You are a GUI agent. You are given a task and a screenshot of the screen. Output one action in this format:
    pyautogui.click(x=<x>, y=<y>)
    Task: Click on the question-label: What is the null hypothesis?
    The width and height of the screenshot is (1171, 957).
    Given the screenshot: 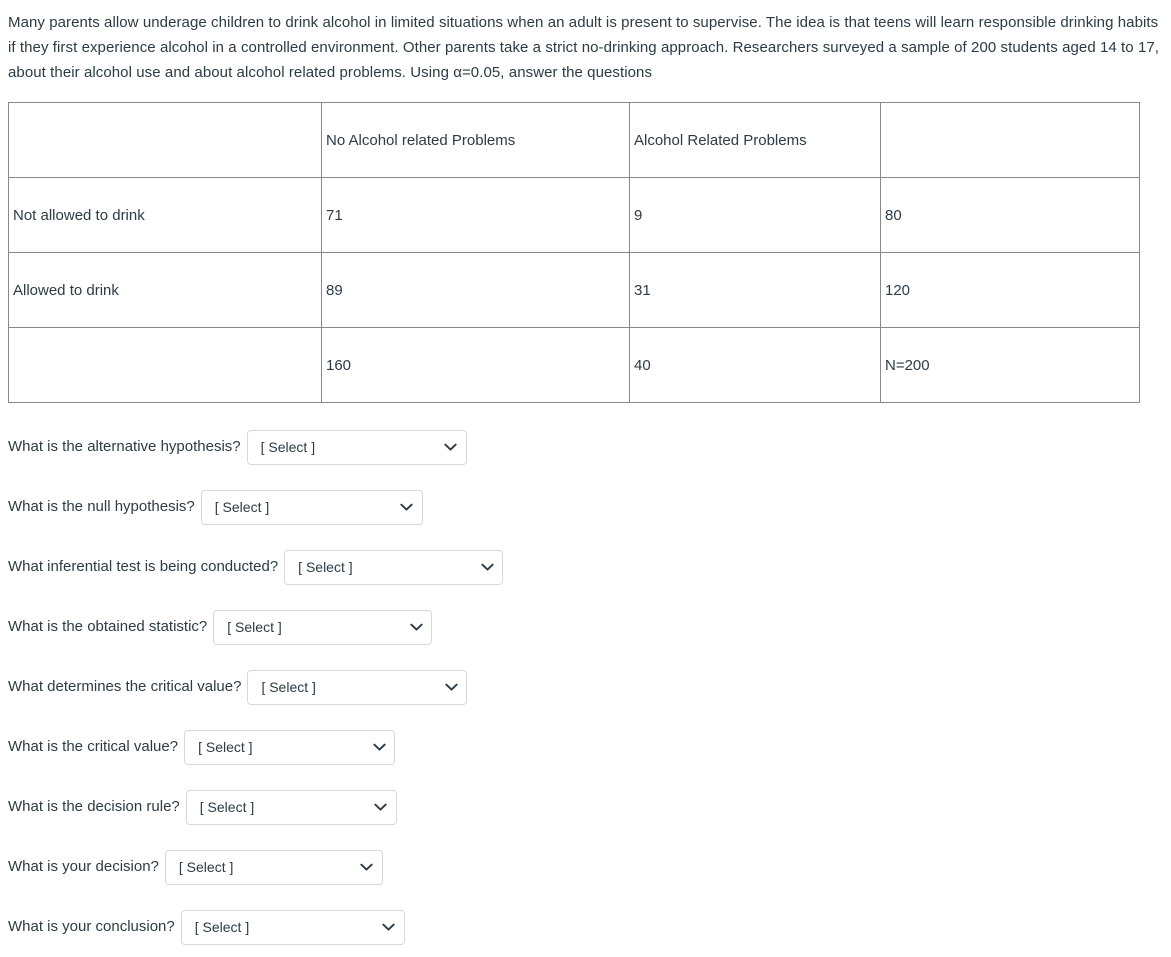 What is the action you would take?
    pyautogui.click(x=101, y=506)
    